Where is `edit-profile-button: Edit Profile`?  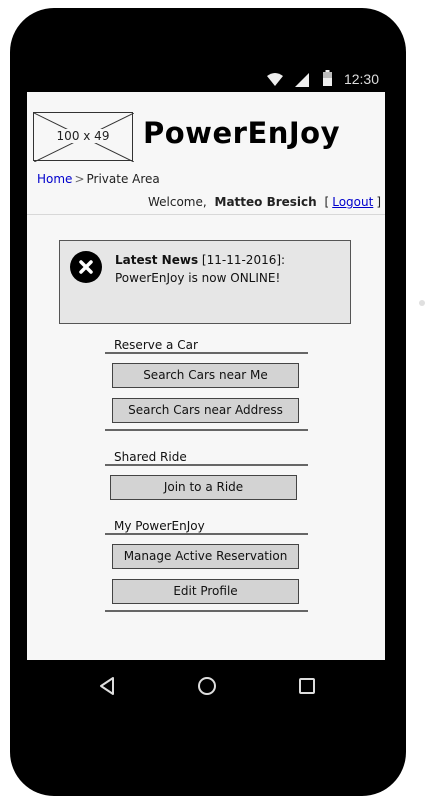
edit-profile-button: Edit Profile is located at coordinates (205, 591).